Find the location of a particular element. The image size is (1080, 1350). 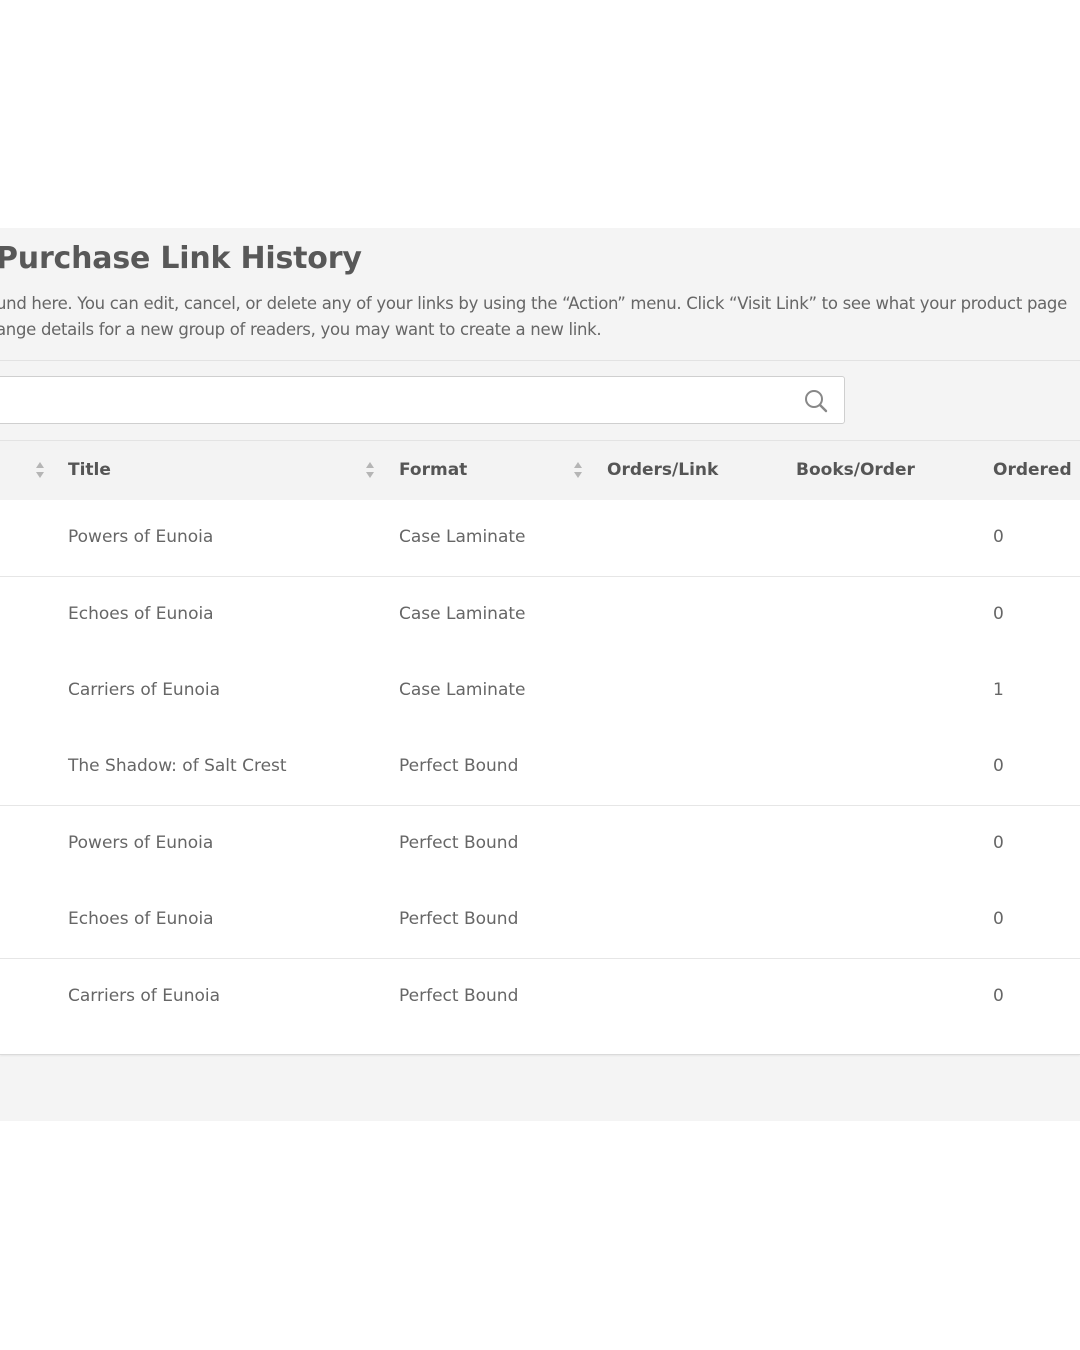

search-icon is located at coordinates (816, 401).